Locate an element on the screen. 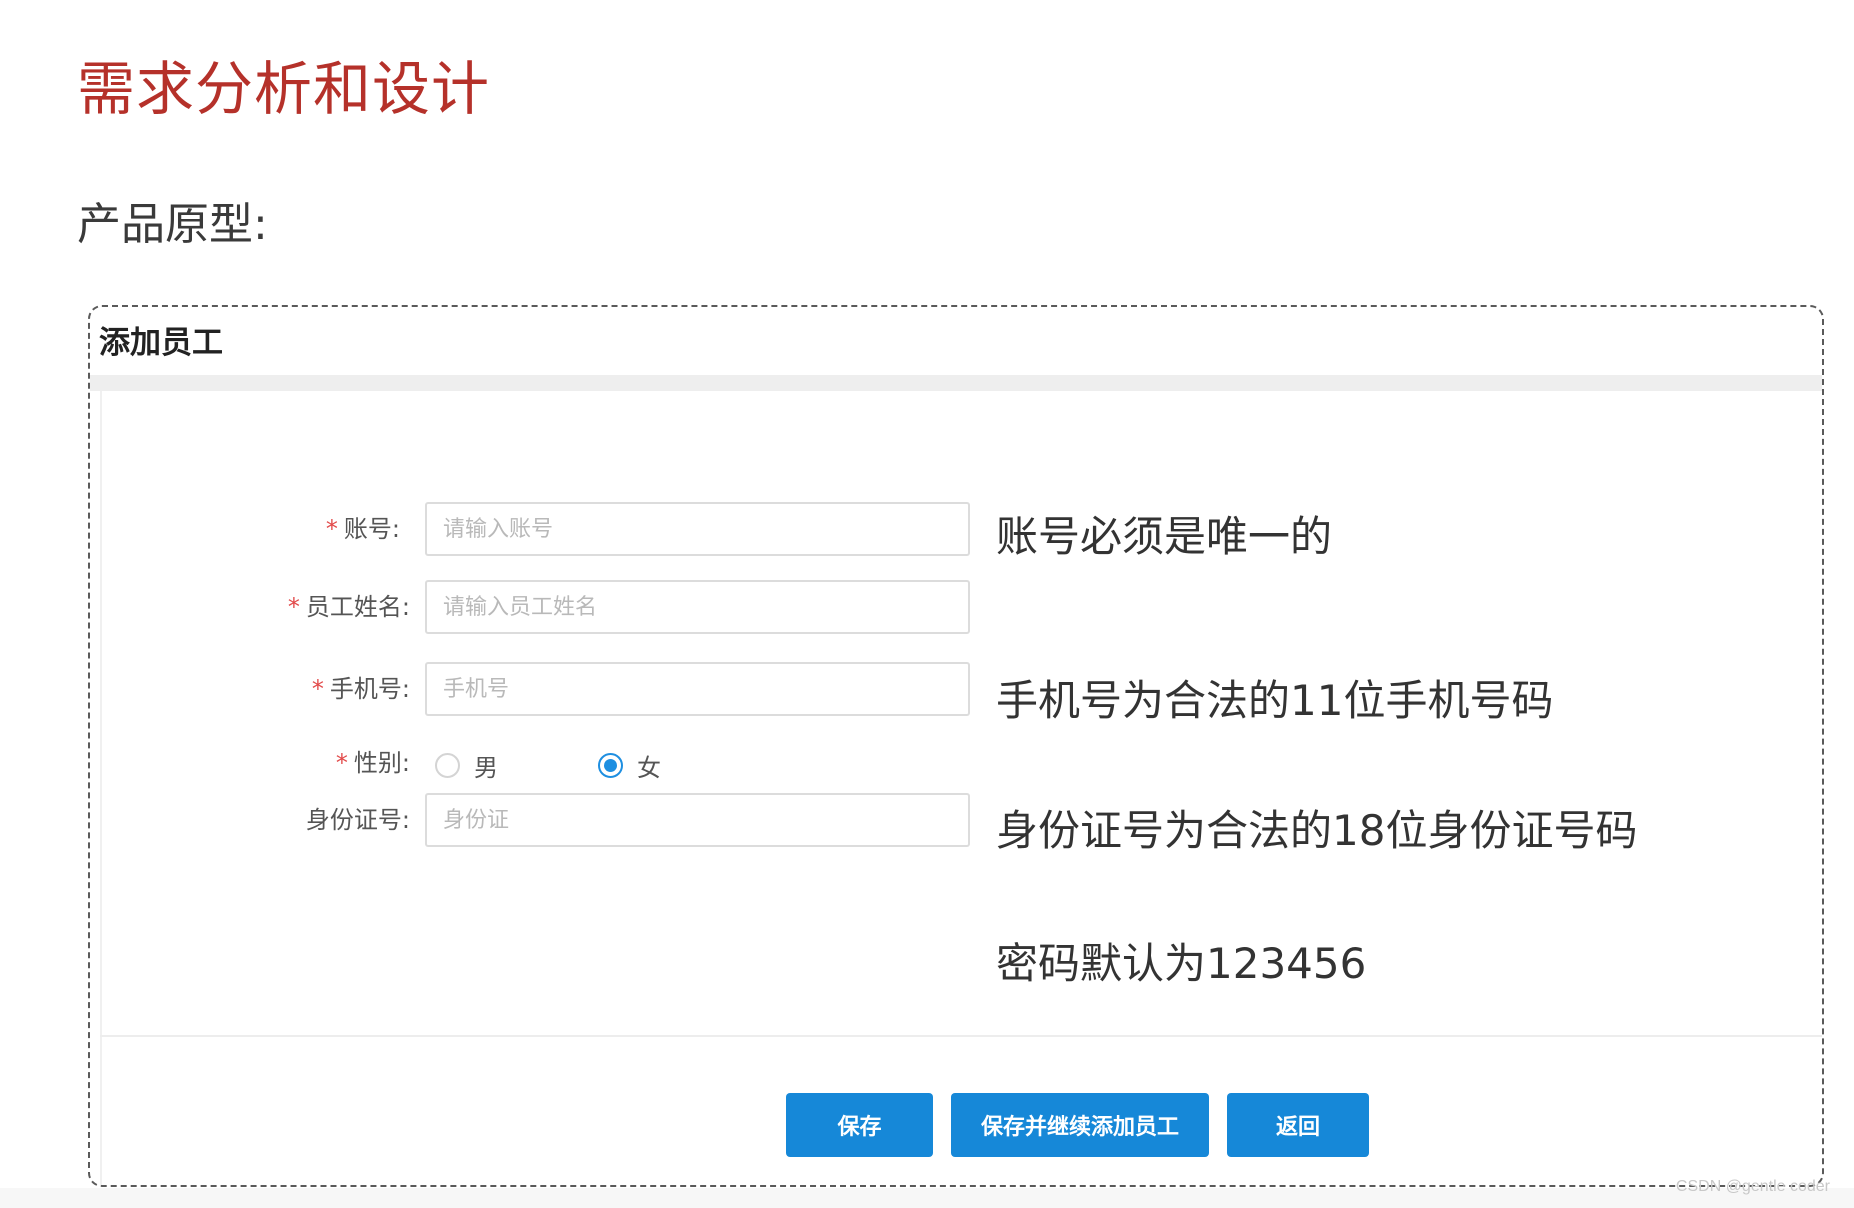 The height and width of the screenshot is (1208, 1854). id-card-label-cell: 身份证号: is located at coordinates (250, 820).